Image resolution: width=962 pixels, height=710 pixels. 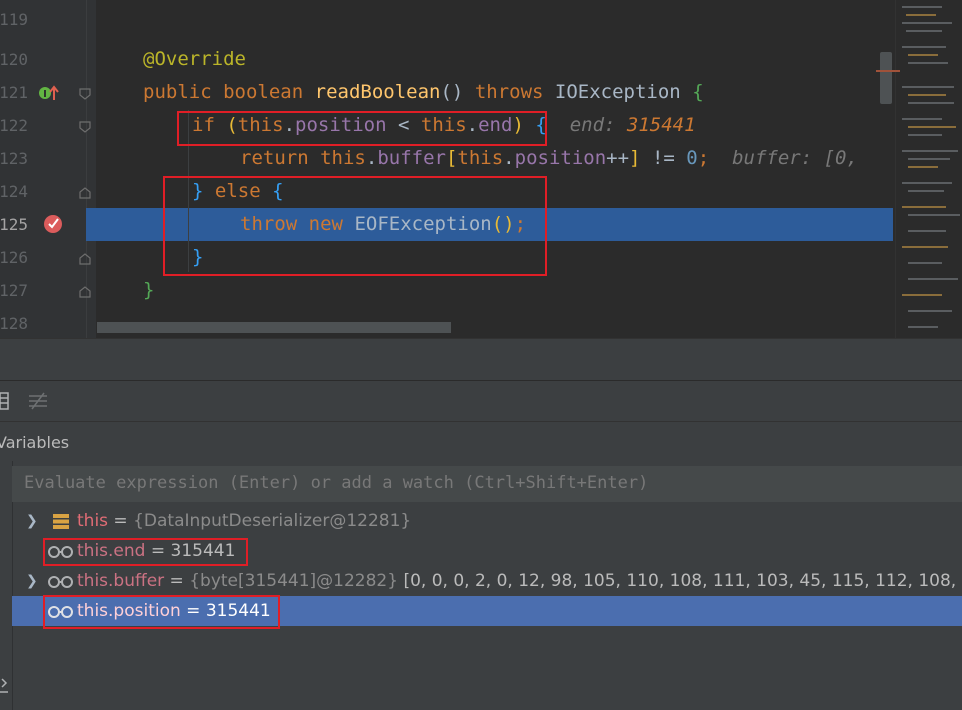 What do you see at coordinates (145, 552) in the screenshot?
I see `red-highlight-box-this-end` at bounding box center [145, 552].